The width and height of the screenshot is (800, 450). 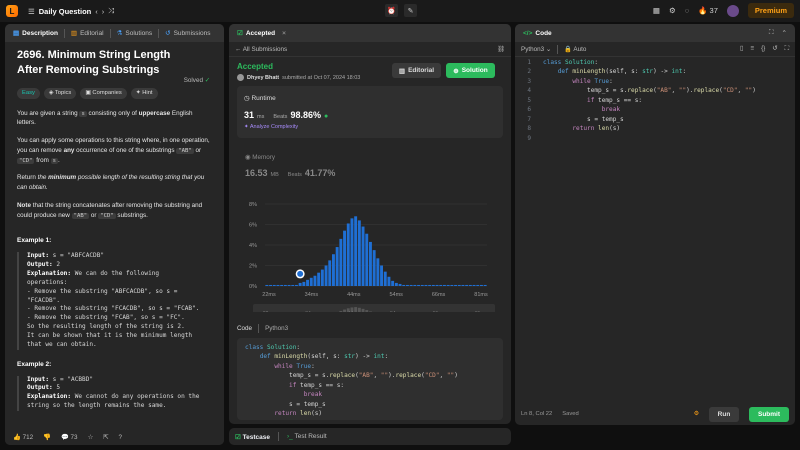 What do you see at coordinates (111, 11) in the screenshot?
I see `shuffle-icon: ⤨` at bounding box center [111, 11].